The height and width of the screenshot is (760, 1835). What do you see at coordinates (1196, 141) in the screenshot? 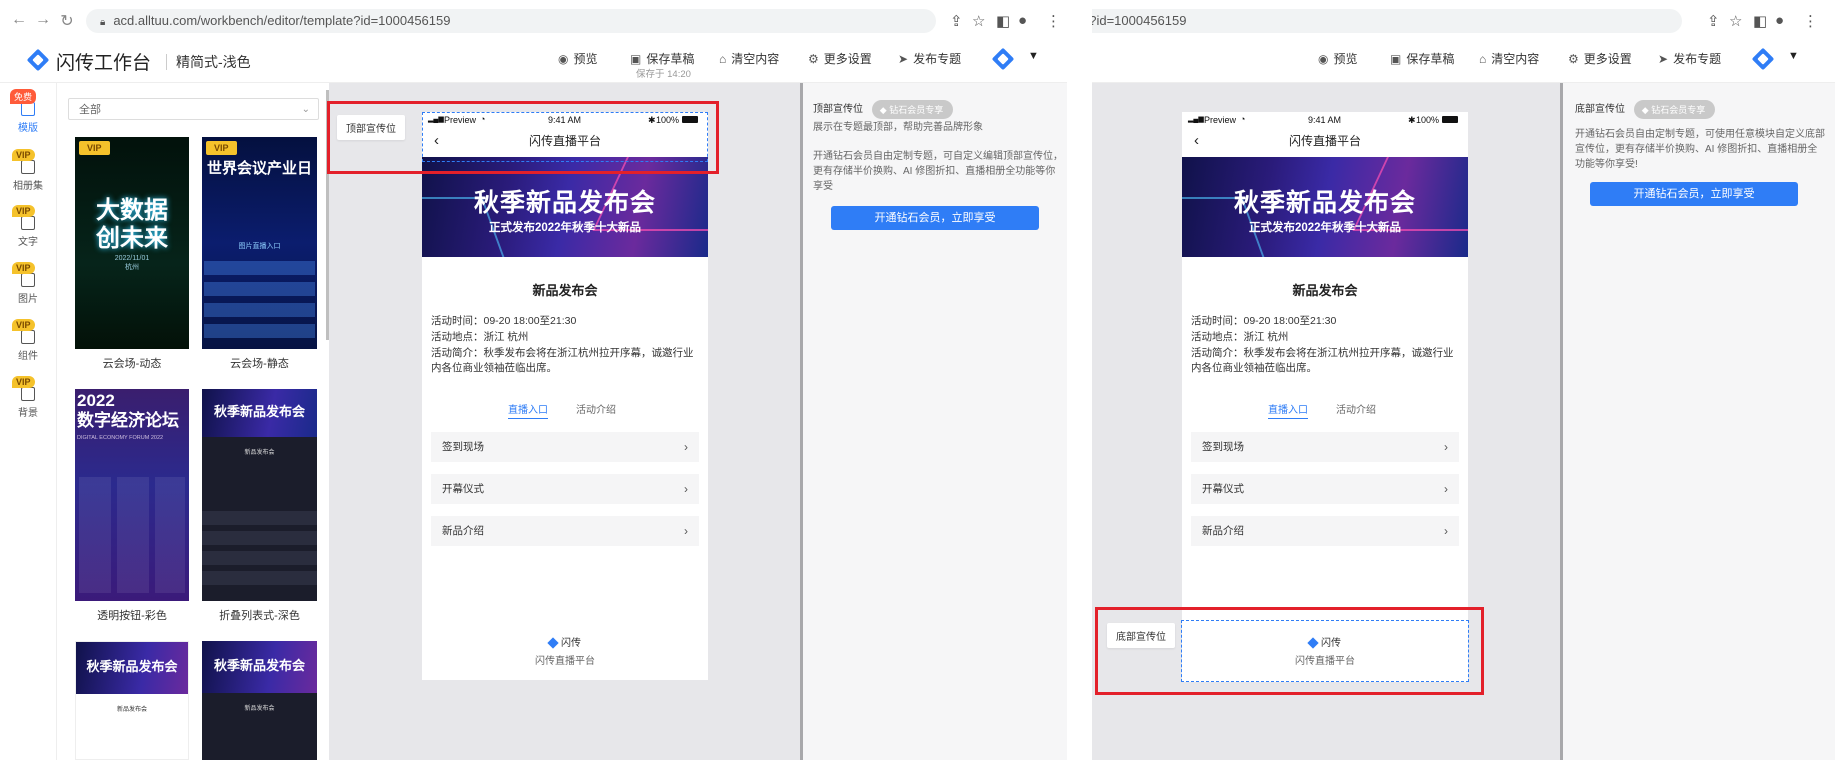
I see `back-arrow-icon: ‹` at bounding box center [1196, 141].